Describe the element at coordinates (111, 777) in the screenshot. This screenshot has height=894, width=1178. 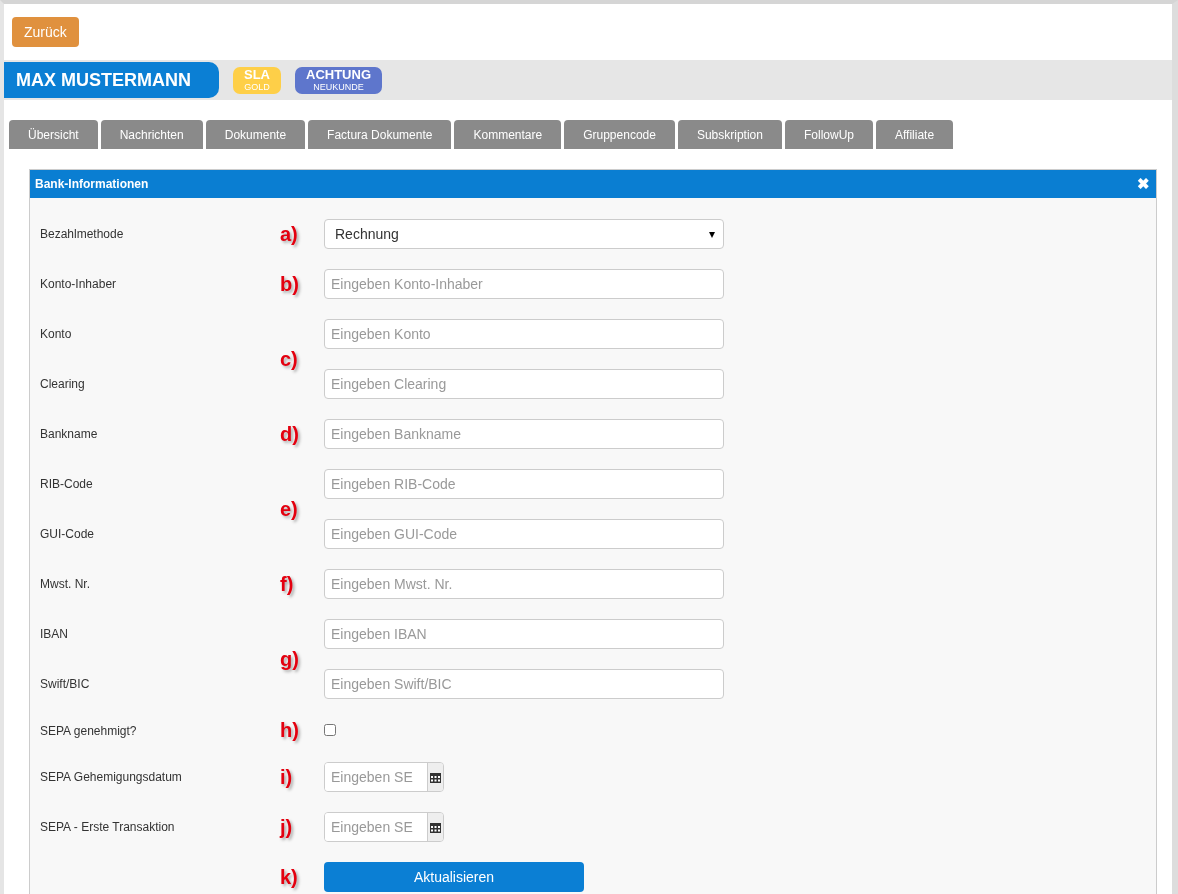
I see `field-label: SEPA Gehemigungsdatum` at that location.